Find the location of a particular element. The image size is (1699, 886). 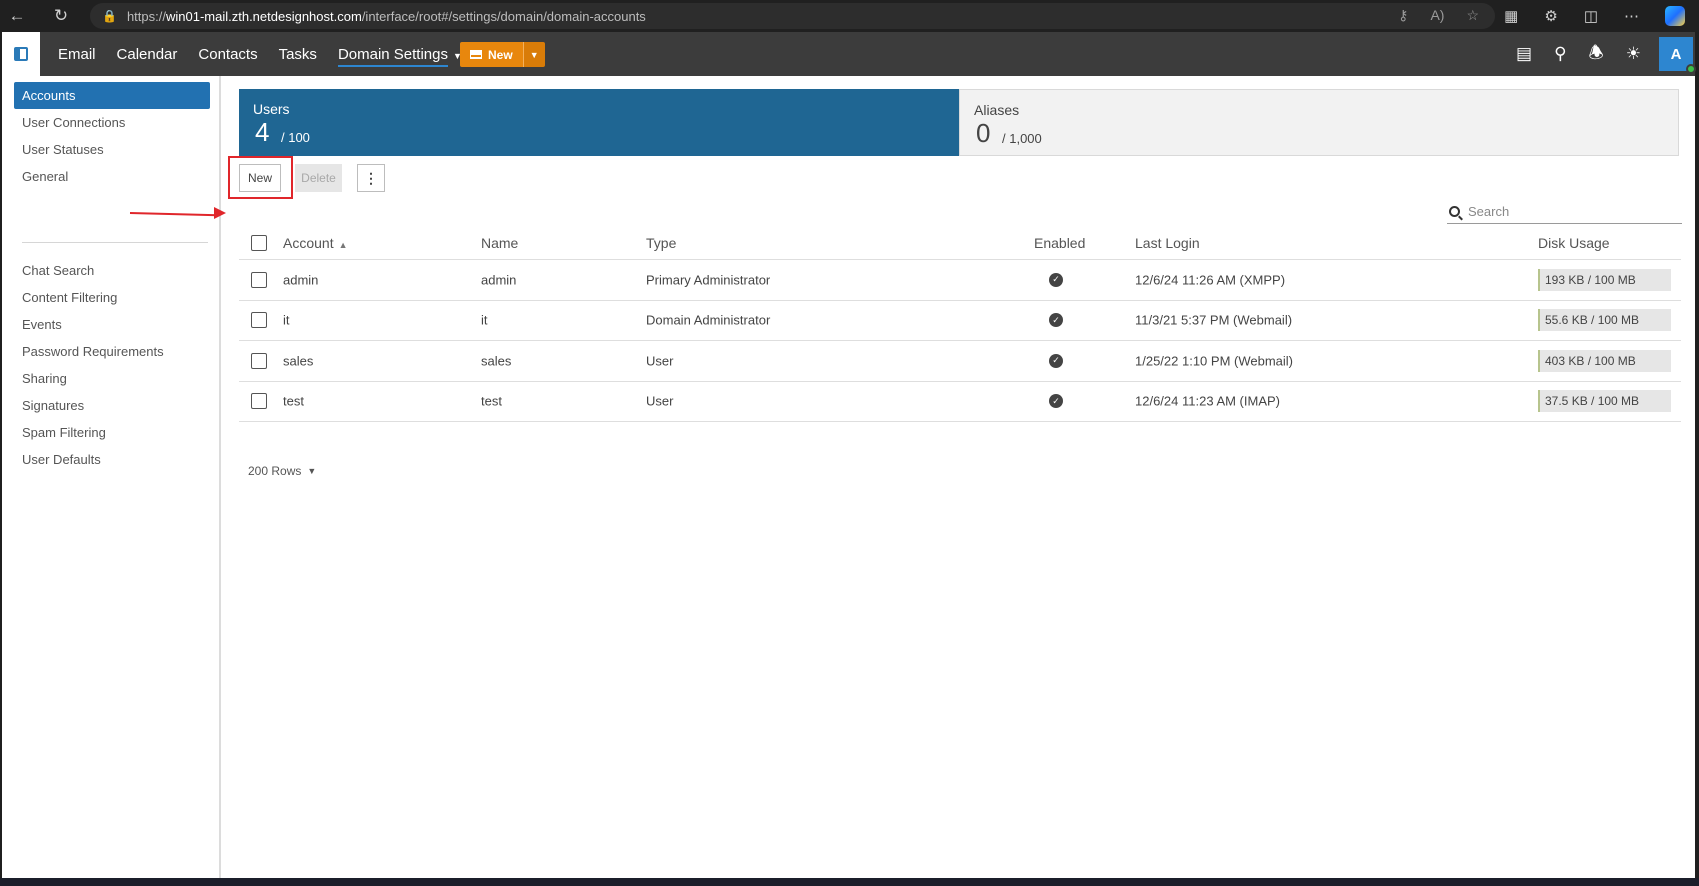

new-item-button: New is located at coordinates (491, 54).